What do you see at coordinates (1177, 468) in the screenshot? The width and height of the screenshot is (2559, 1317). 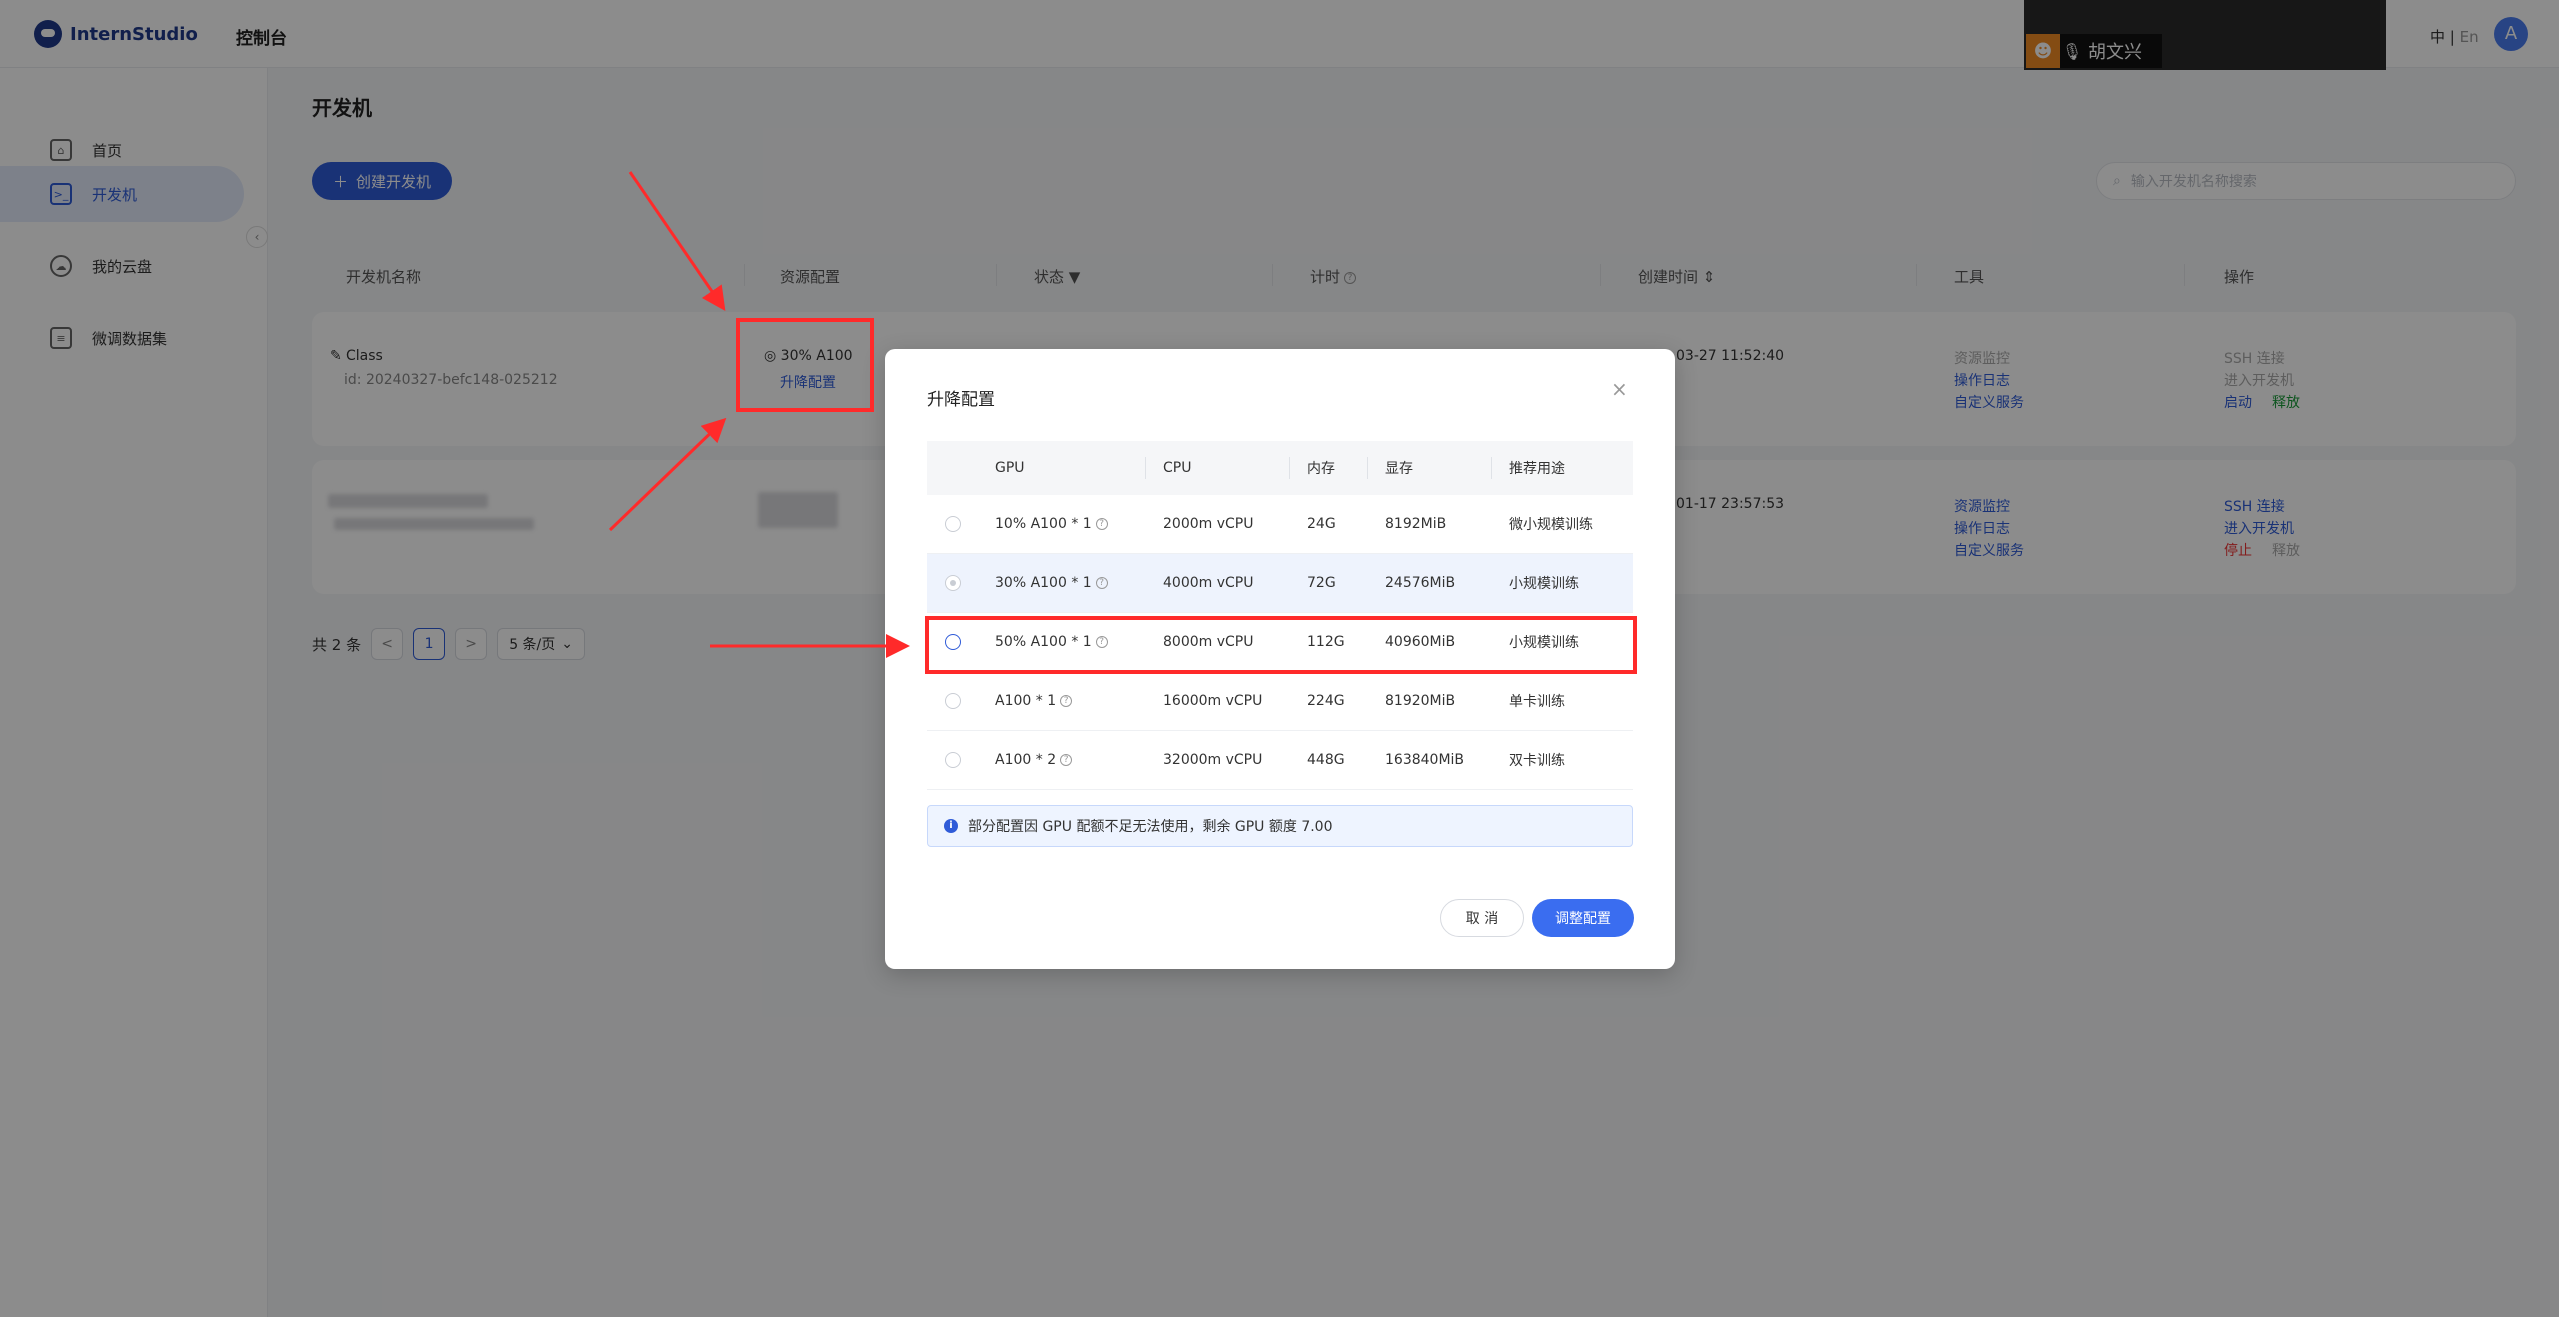 I see `col-cpu: CPU` at bounding box center [1177, 468].